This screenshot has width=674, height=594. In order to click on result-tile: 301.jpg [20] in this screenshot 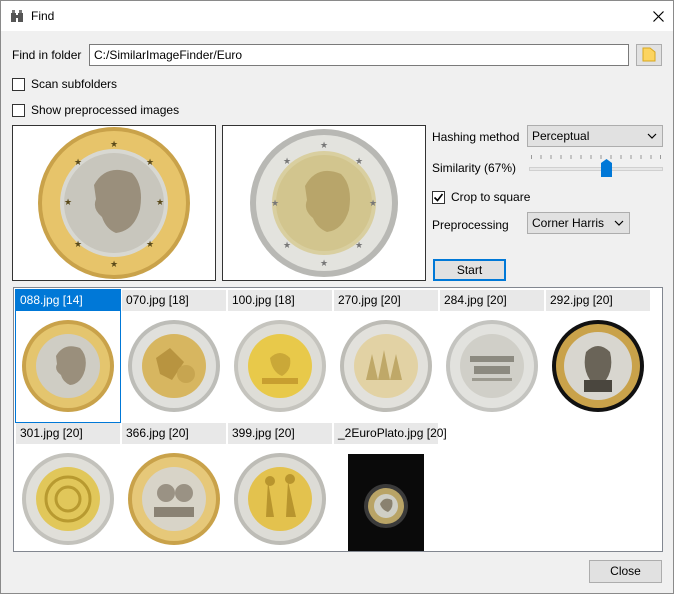, I will do `click(68, 487)`.